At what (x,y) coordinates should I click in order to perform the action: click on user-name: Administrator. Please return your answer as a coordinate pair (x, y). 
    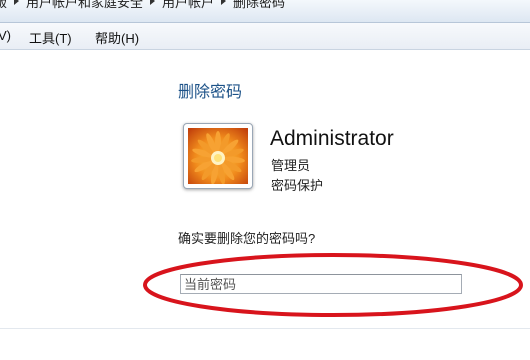
    Looking at the image, I should click on (332, 138).